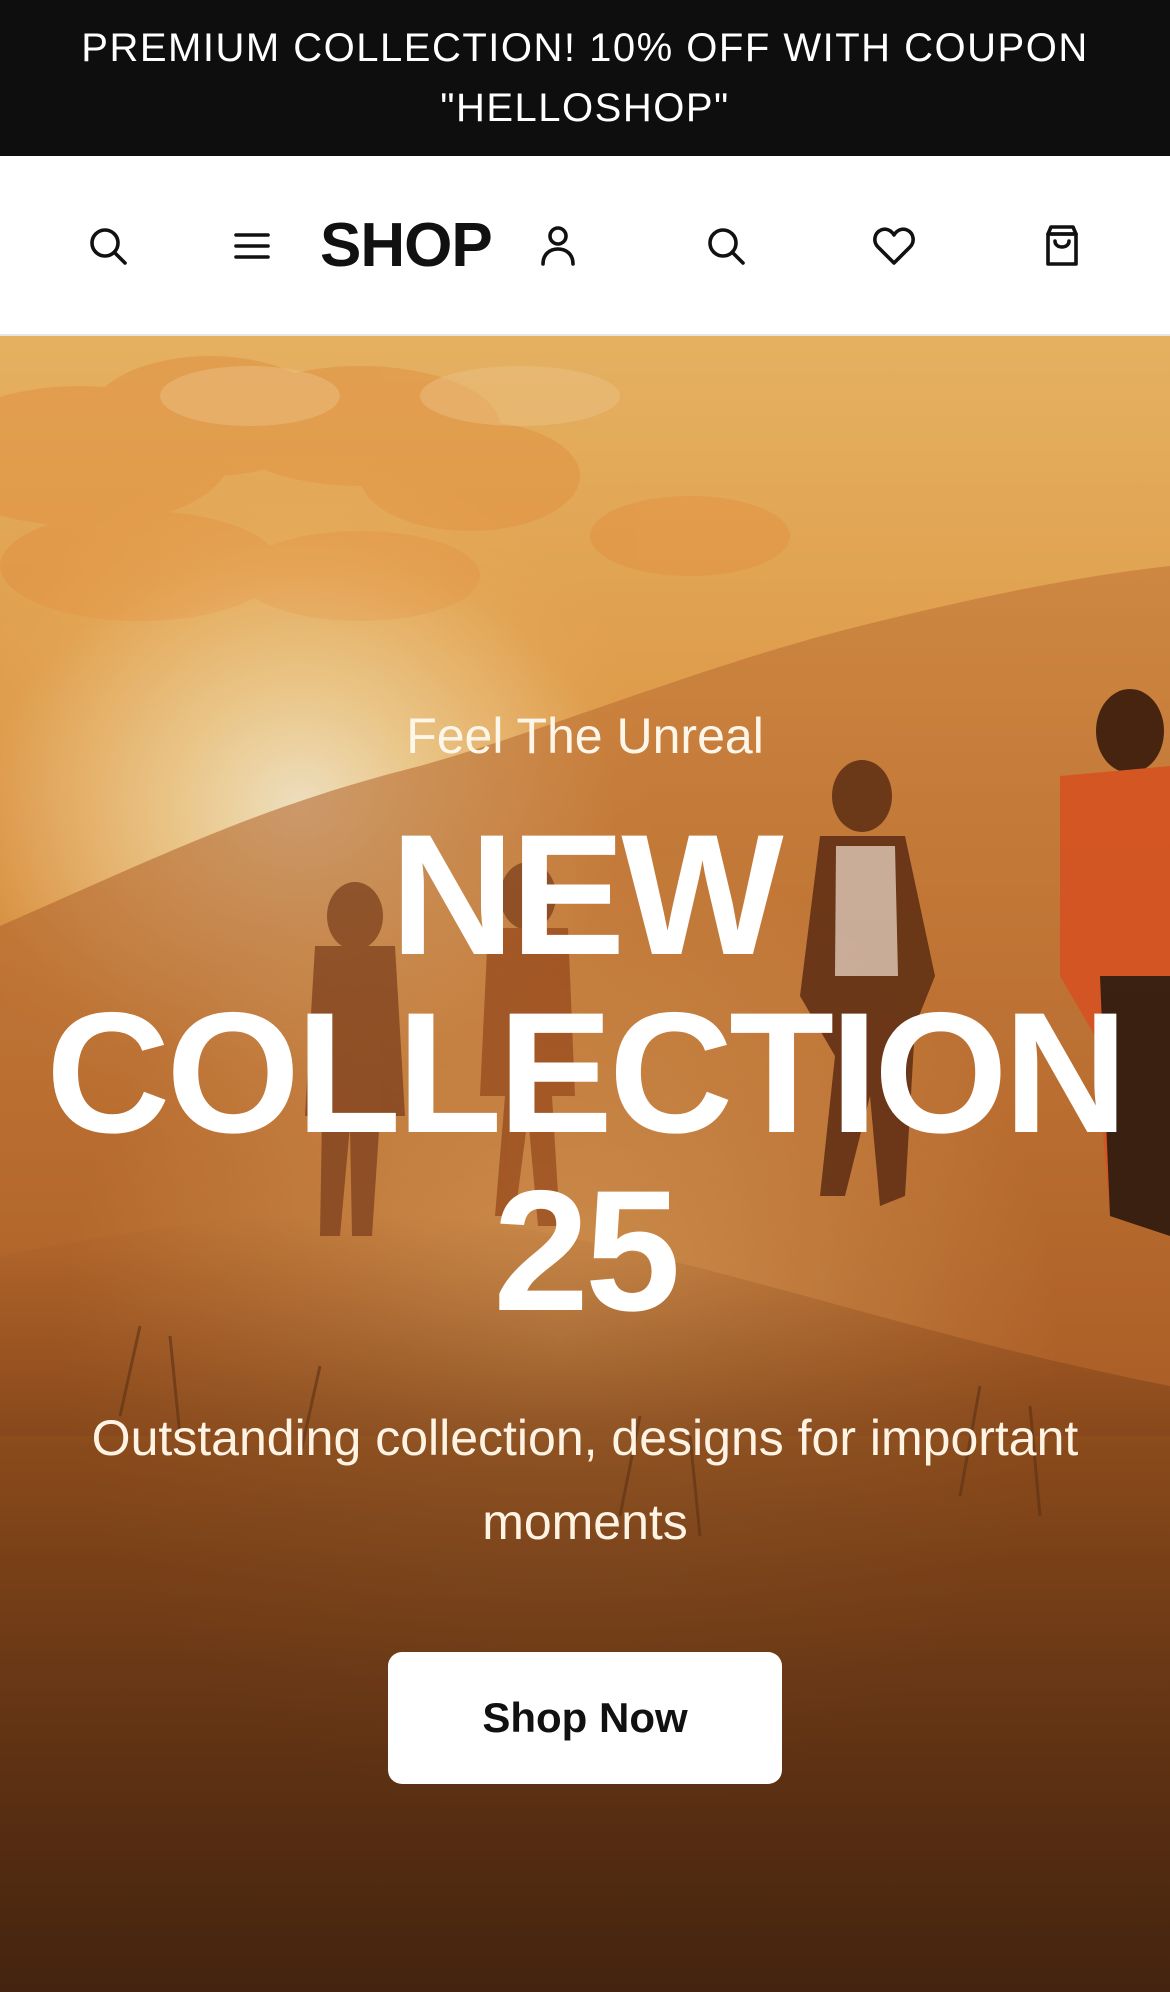  What do you see at coordinates (585, 1718) in the screenshot?
I see `shop-now-button: Shop Now` at bounding box center [585, 1718].